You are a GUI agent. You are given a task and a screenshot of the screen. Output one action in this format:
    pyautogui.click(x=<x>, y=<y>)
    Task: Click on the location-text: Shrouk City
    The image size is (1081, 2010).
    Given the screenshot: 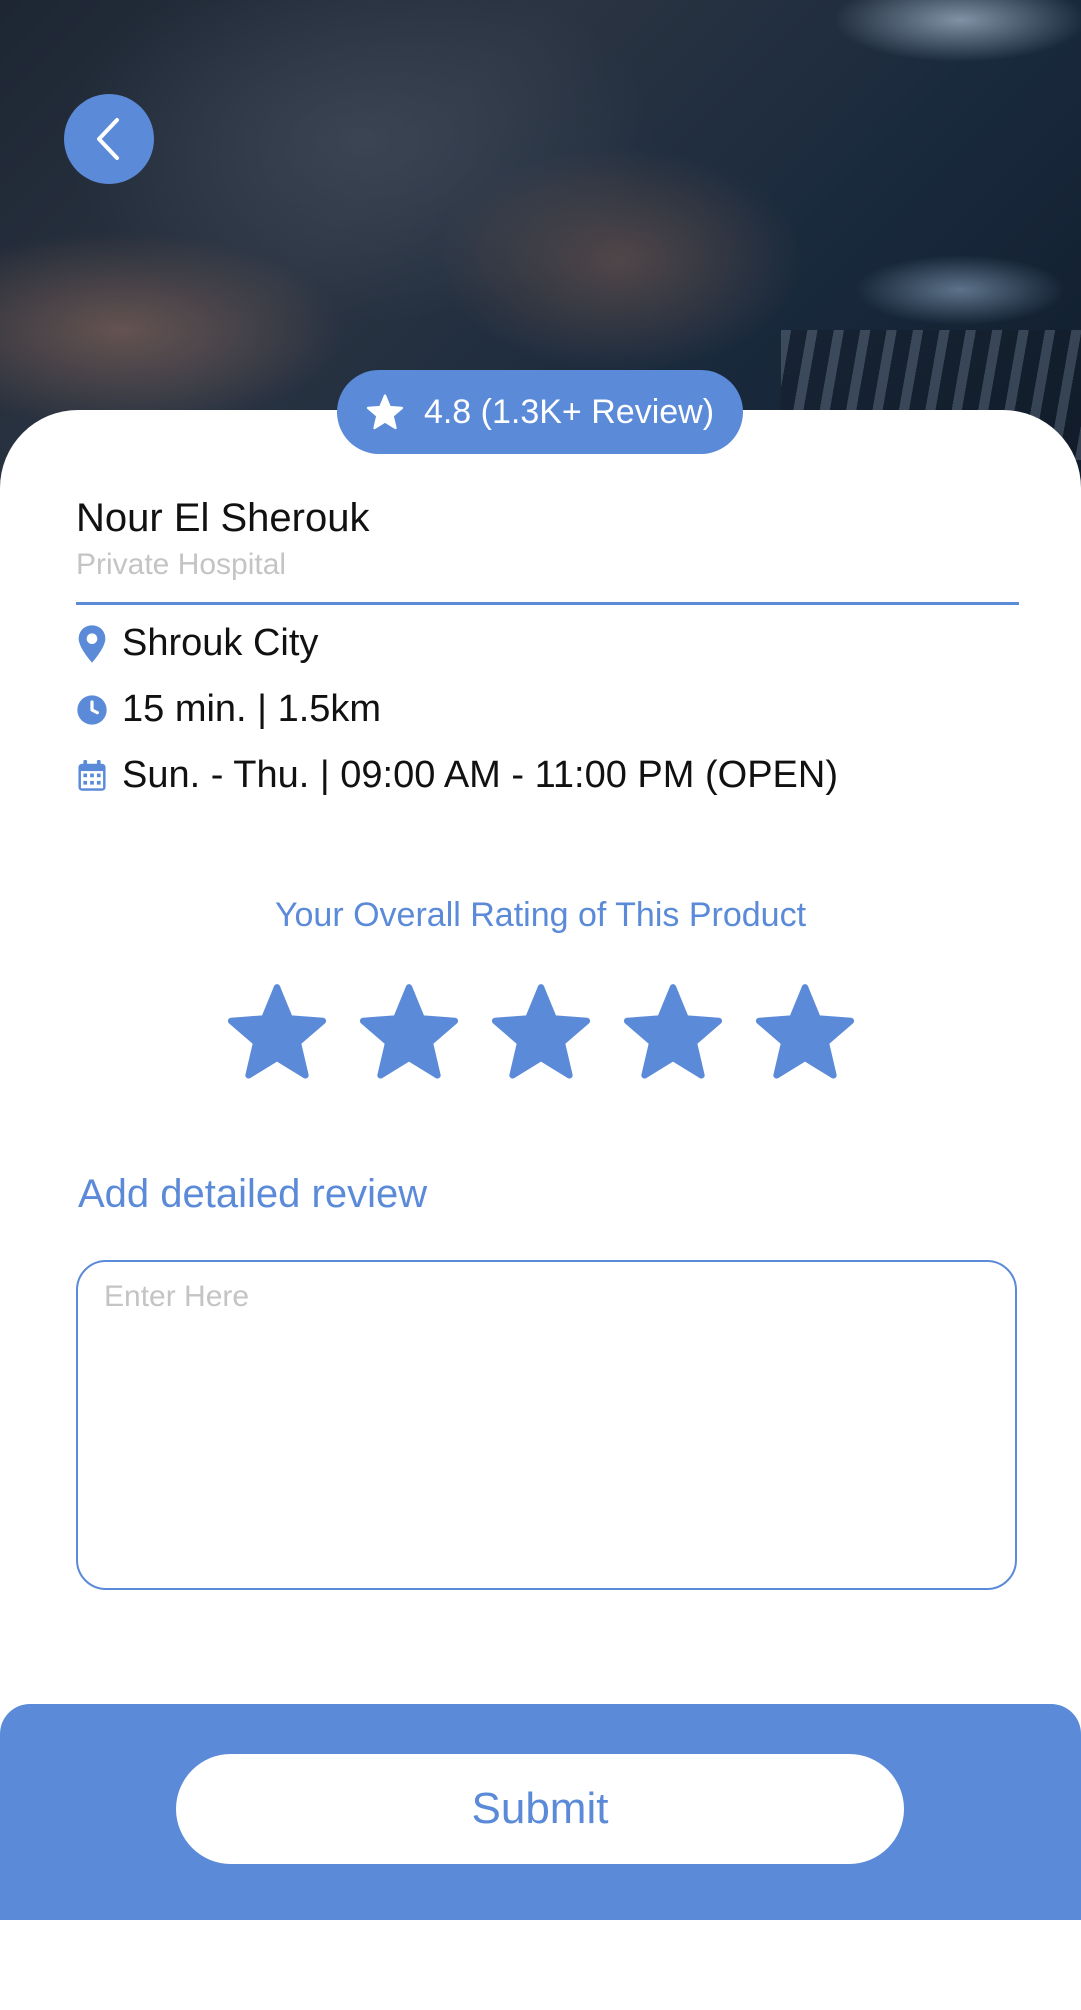 What is the action you would take?
    pyautogui.click(x=220, y=643)
    